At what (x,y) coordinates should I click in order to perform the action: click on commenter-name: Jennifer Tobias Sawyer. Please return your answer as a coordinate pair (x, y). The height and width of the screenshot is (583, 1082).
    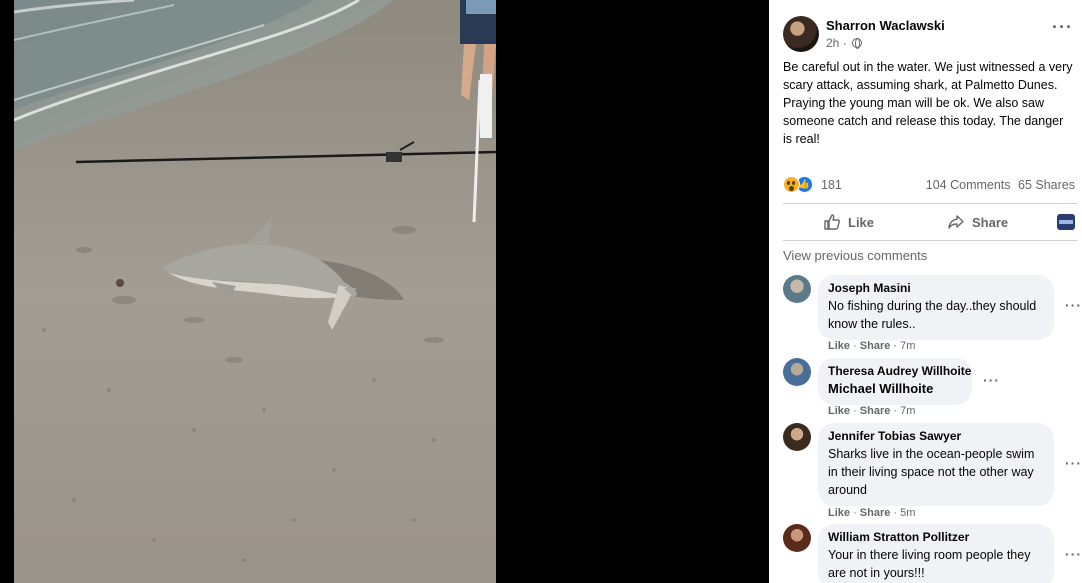
    Looking at the image, I should click on (935, 436).